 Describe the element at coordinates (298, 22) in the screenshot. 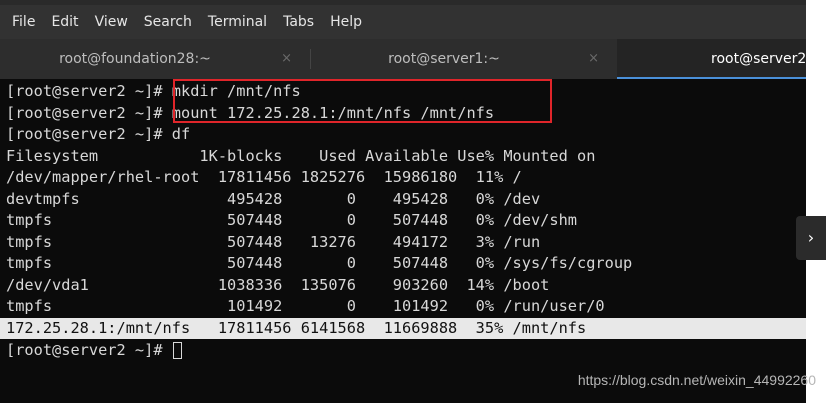

I see `menu-tabs: Tabs` at that location.